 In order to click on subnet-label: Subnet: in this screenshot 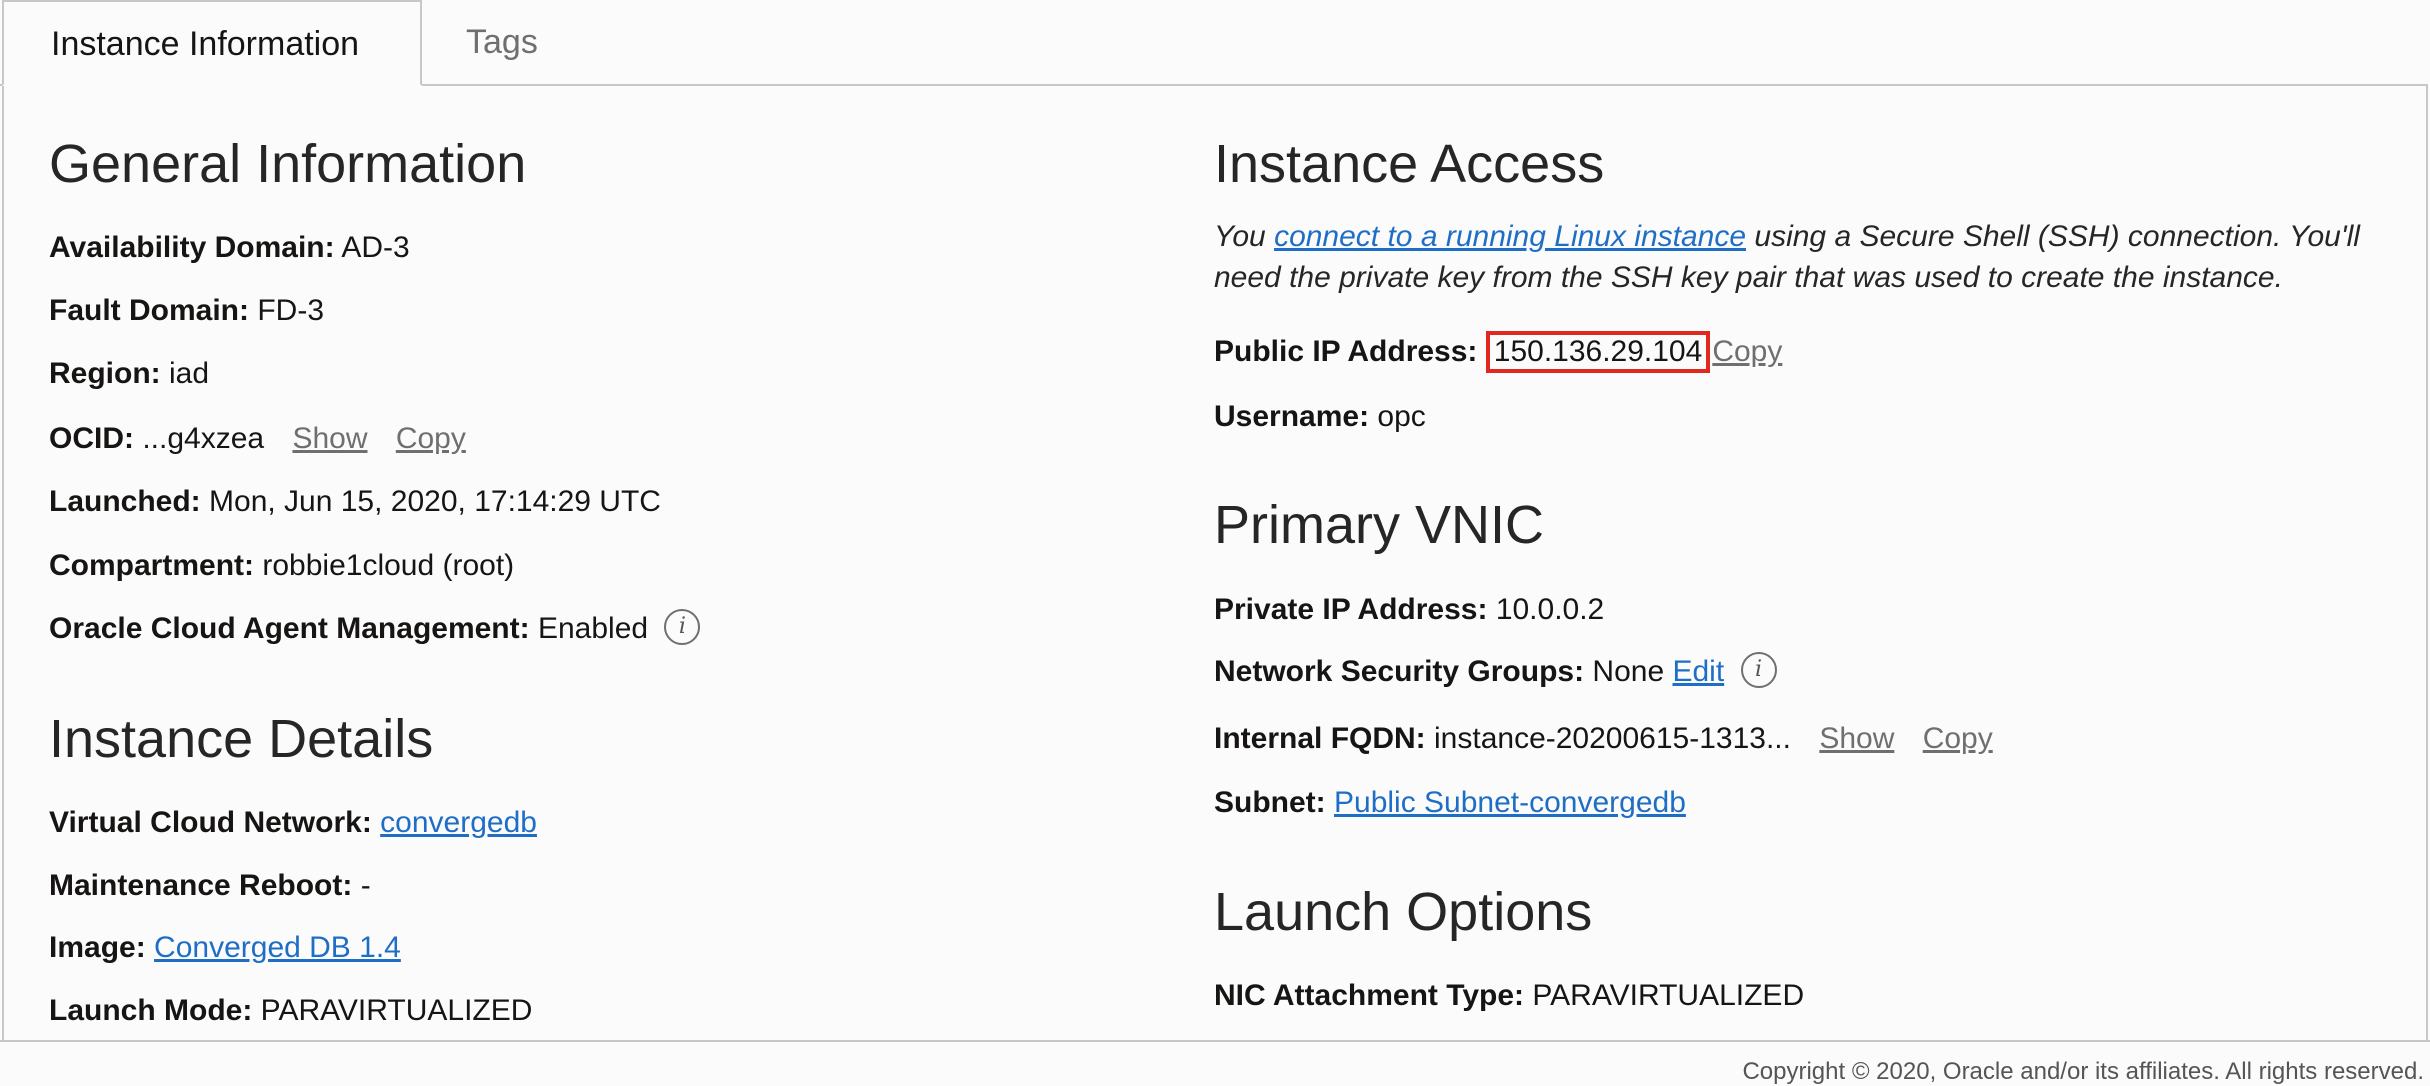, I will do `click(1270, 802)`.